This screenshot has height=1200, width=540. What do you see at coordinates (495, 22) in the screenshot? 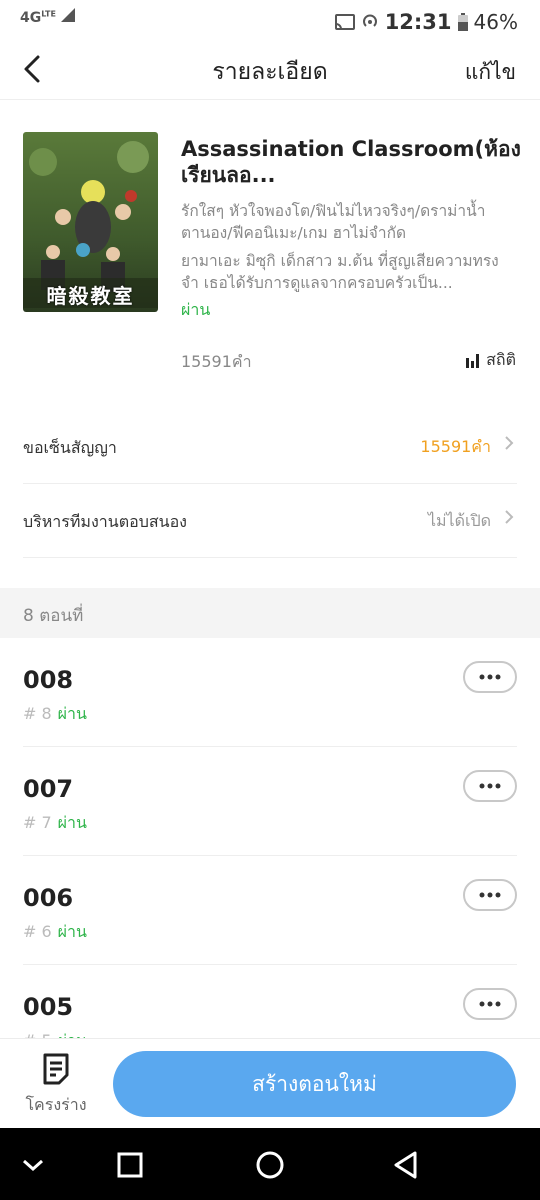
I see `battery-percent: 46%` at bounding box center [495, 22].